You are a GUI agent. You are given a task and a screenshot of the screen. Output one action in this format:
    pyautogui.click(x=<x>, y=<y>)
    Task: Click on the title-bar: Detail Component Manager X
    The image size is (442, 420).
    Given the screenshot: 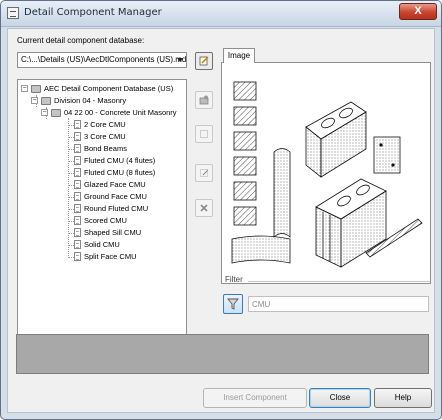 What is the action you would take?
    pyautogui.click(x=221, y=14)
    